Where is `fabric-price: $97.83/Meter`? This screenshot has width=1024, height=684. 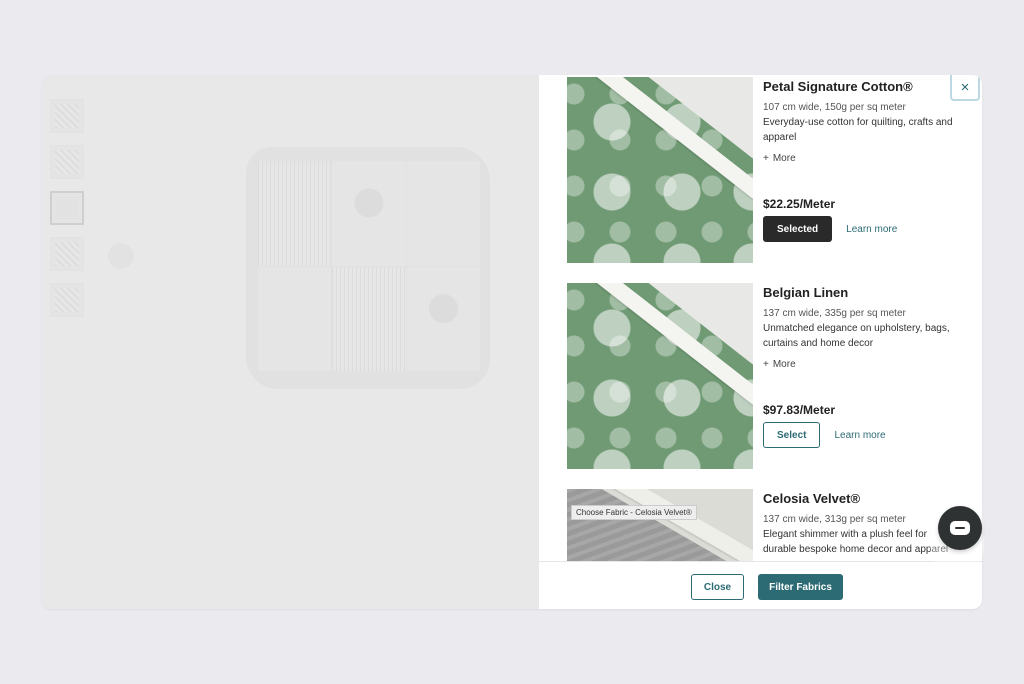 fabric-price: $97.83/Meter is located at coordinates (799, 410).